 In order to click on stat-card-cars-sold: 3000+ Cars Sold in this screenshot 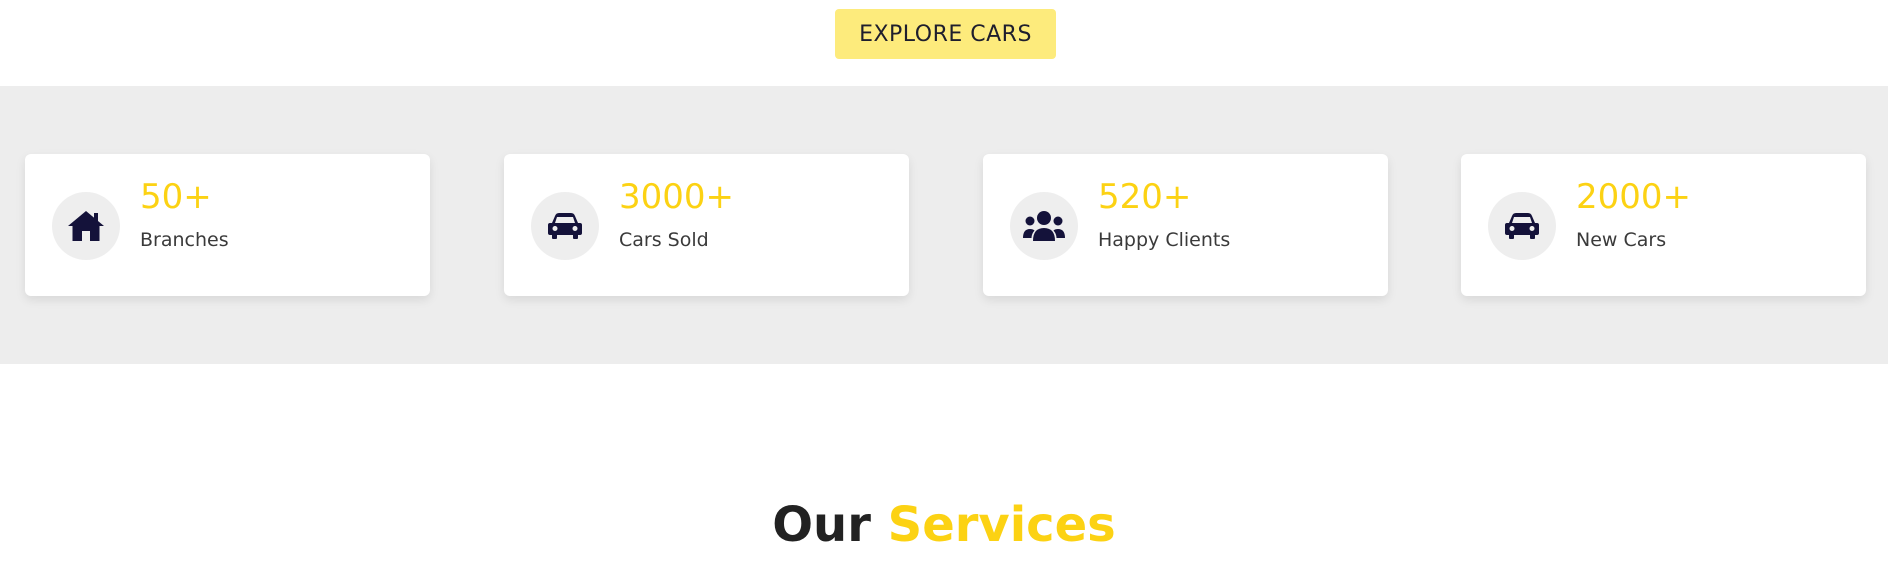, I will do `click(706, 225)`.